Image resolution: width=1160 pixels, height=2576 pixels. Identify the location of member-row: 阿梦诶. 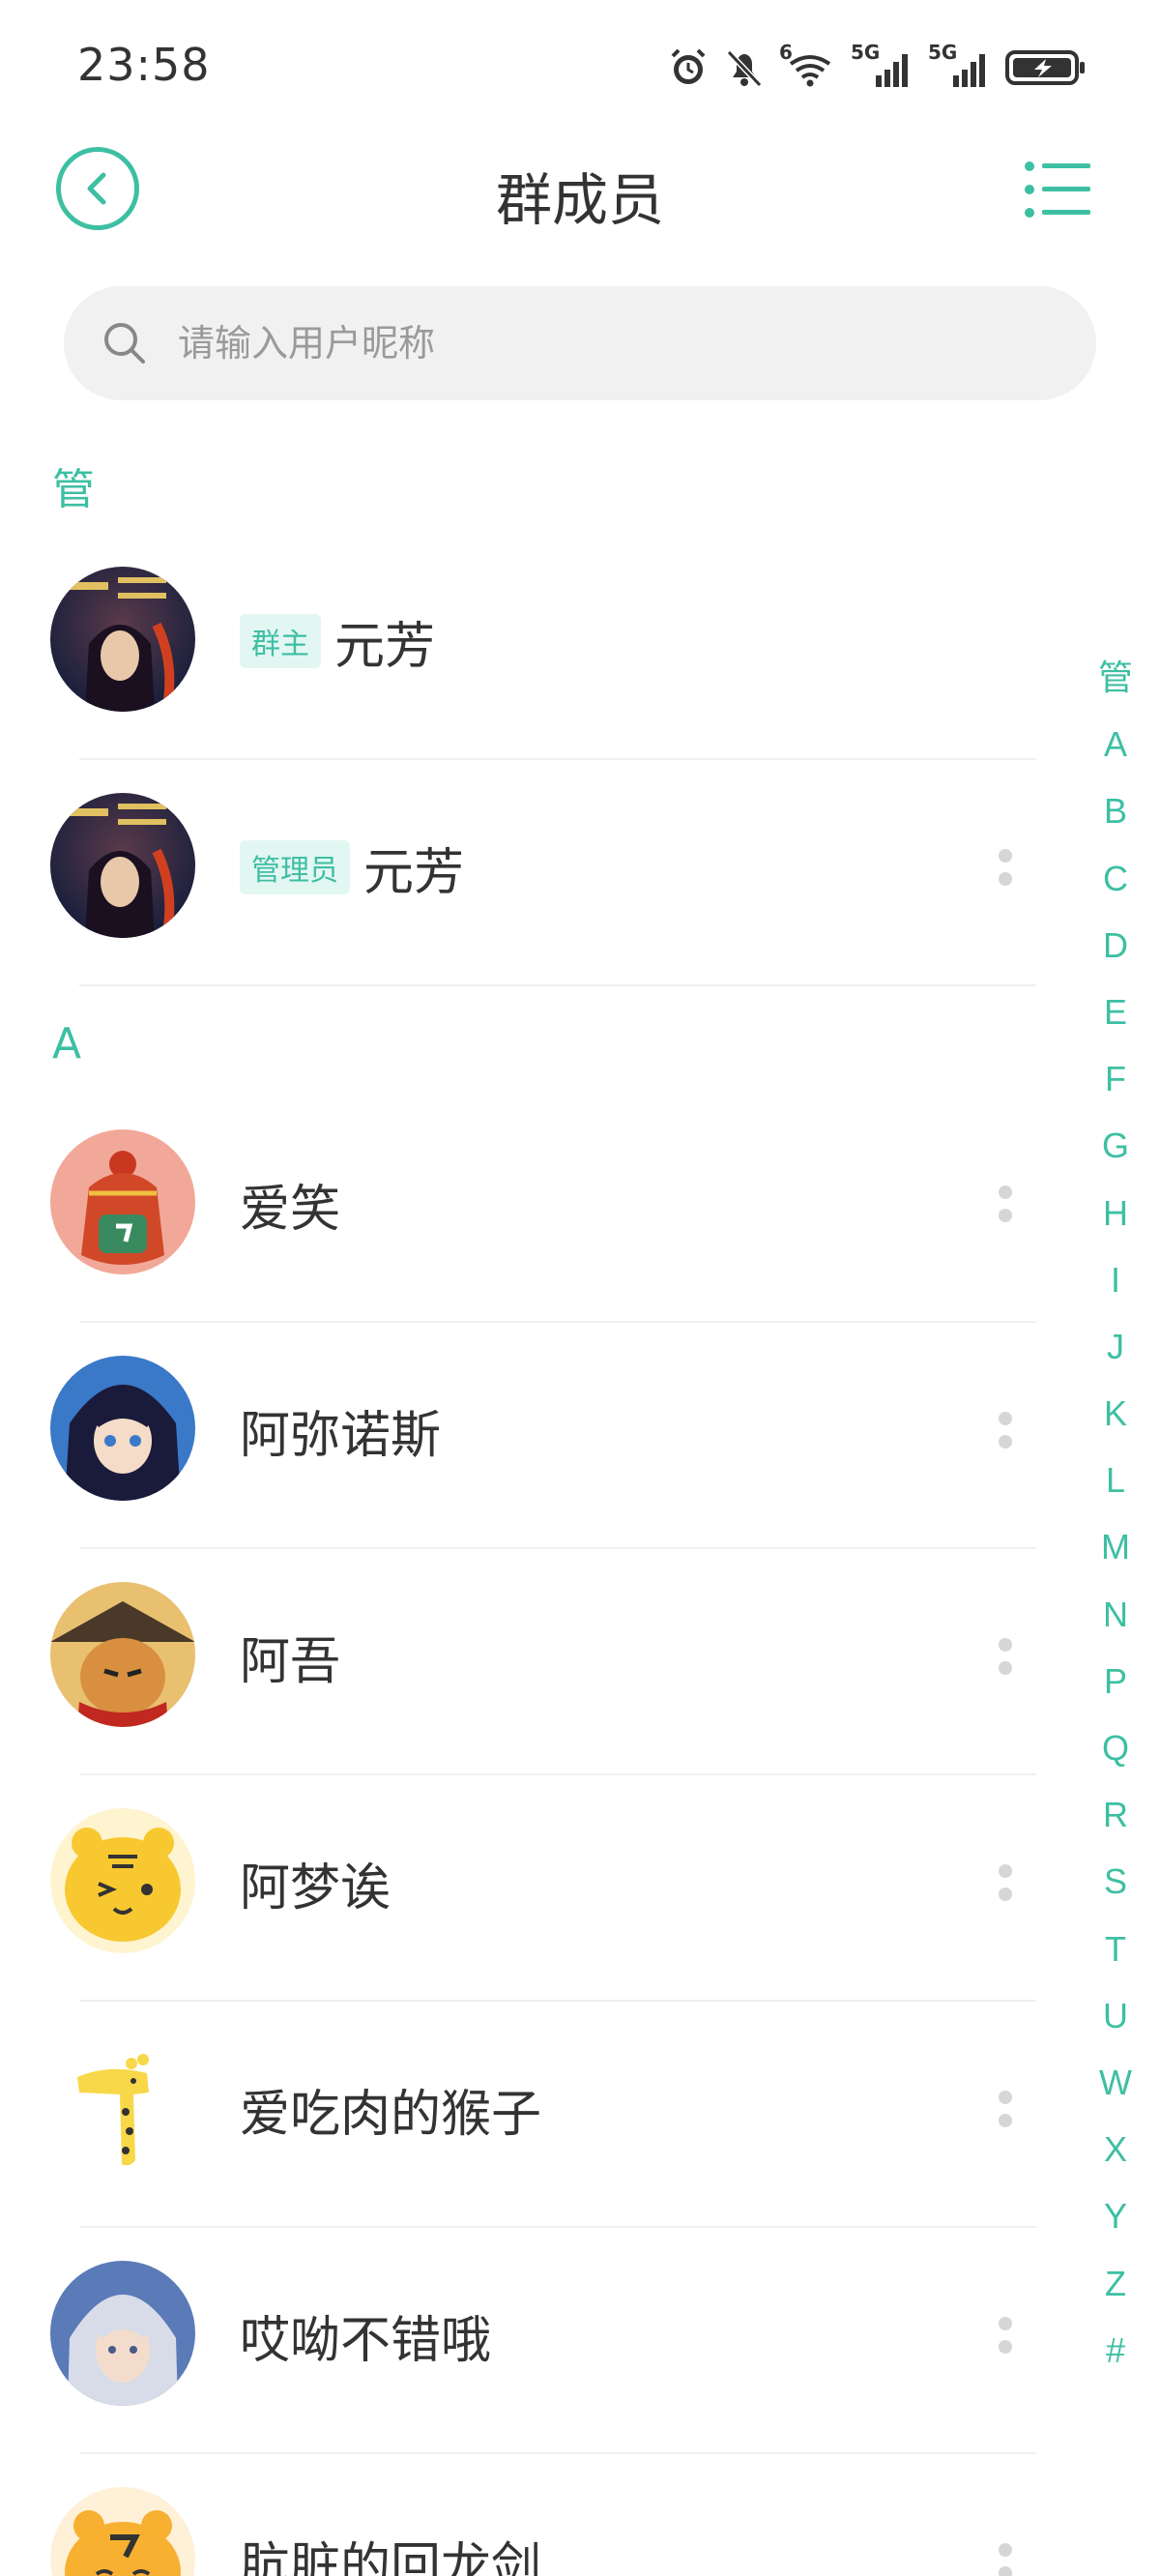
(532, 1883).